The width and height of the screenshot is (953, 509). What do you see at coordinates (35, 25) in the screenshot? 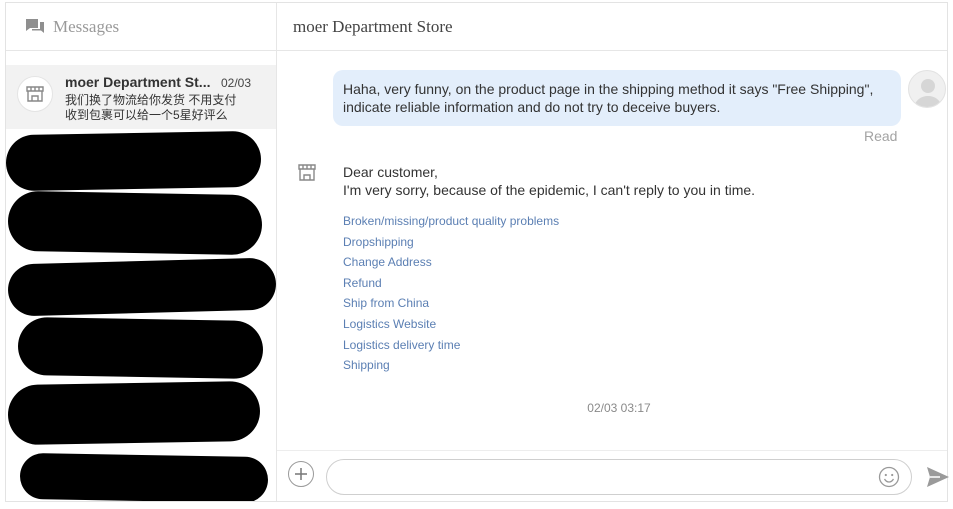
I see `chat-bubbles-icon` at bounding box center [35, 25].